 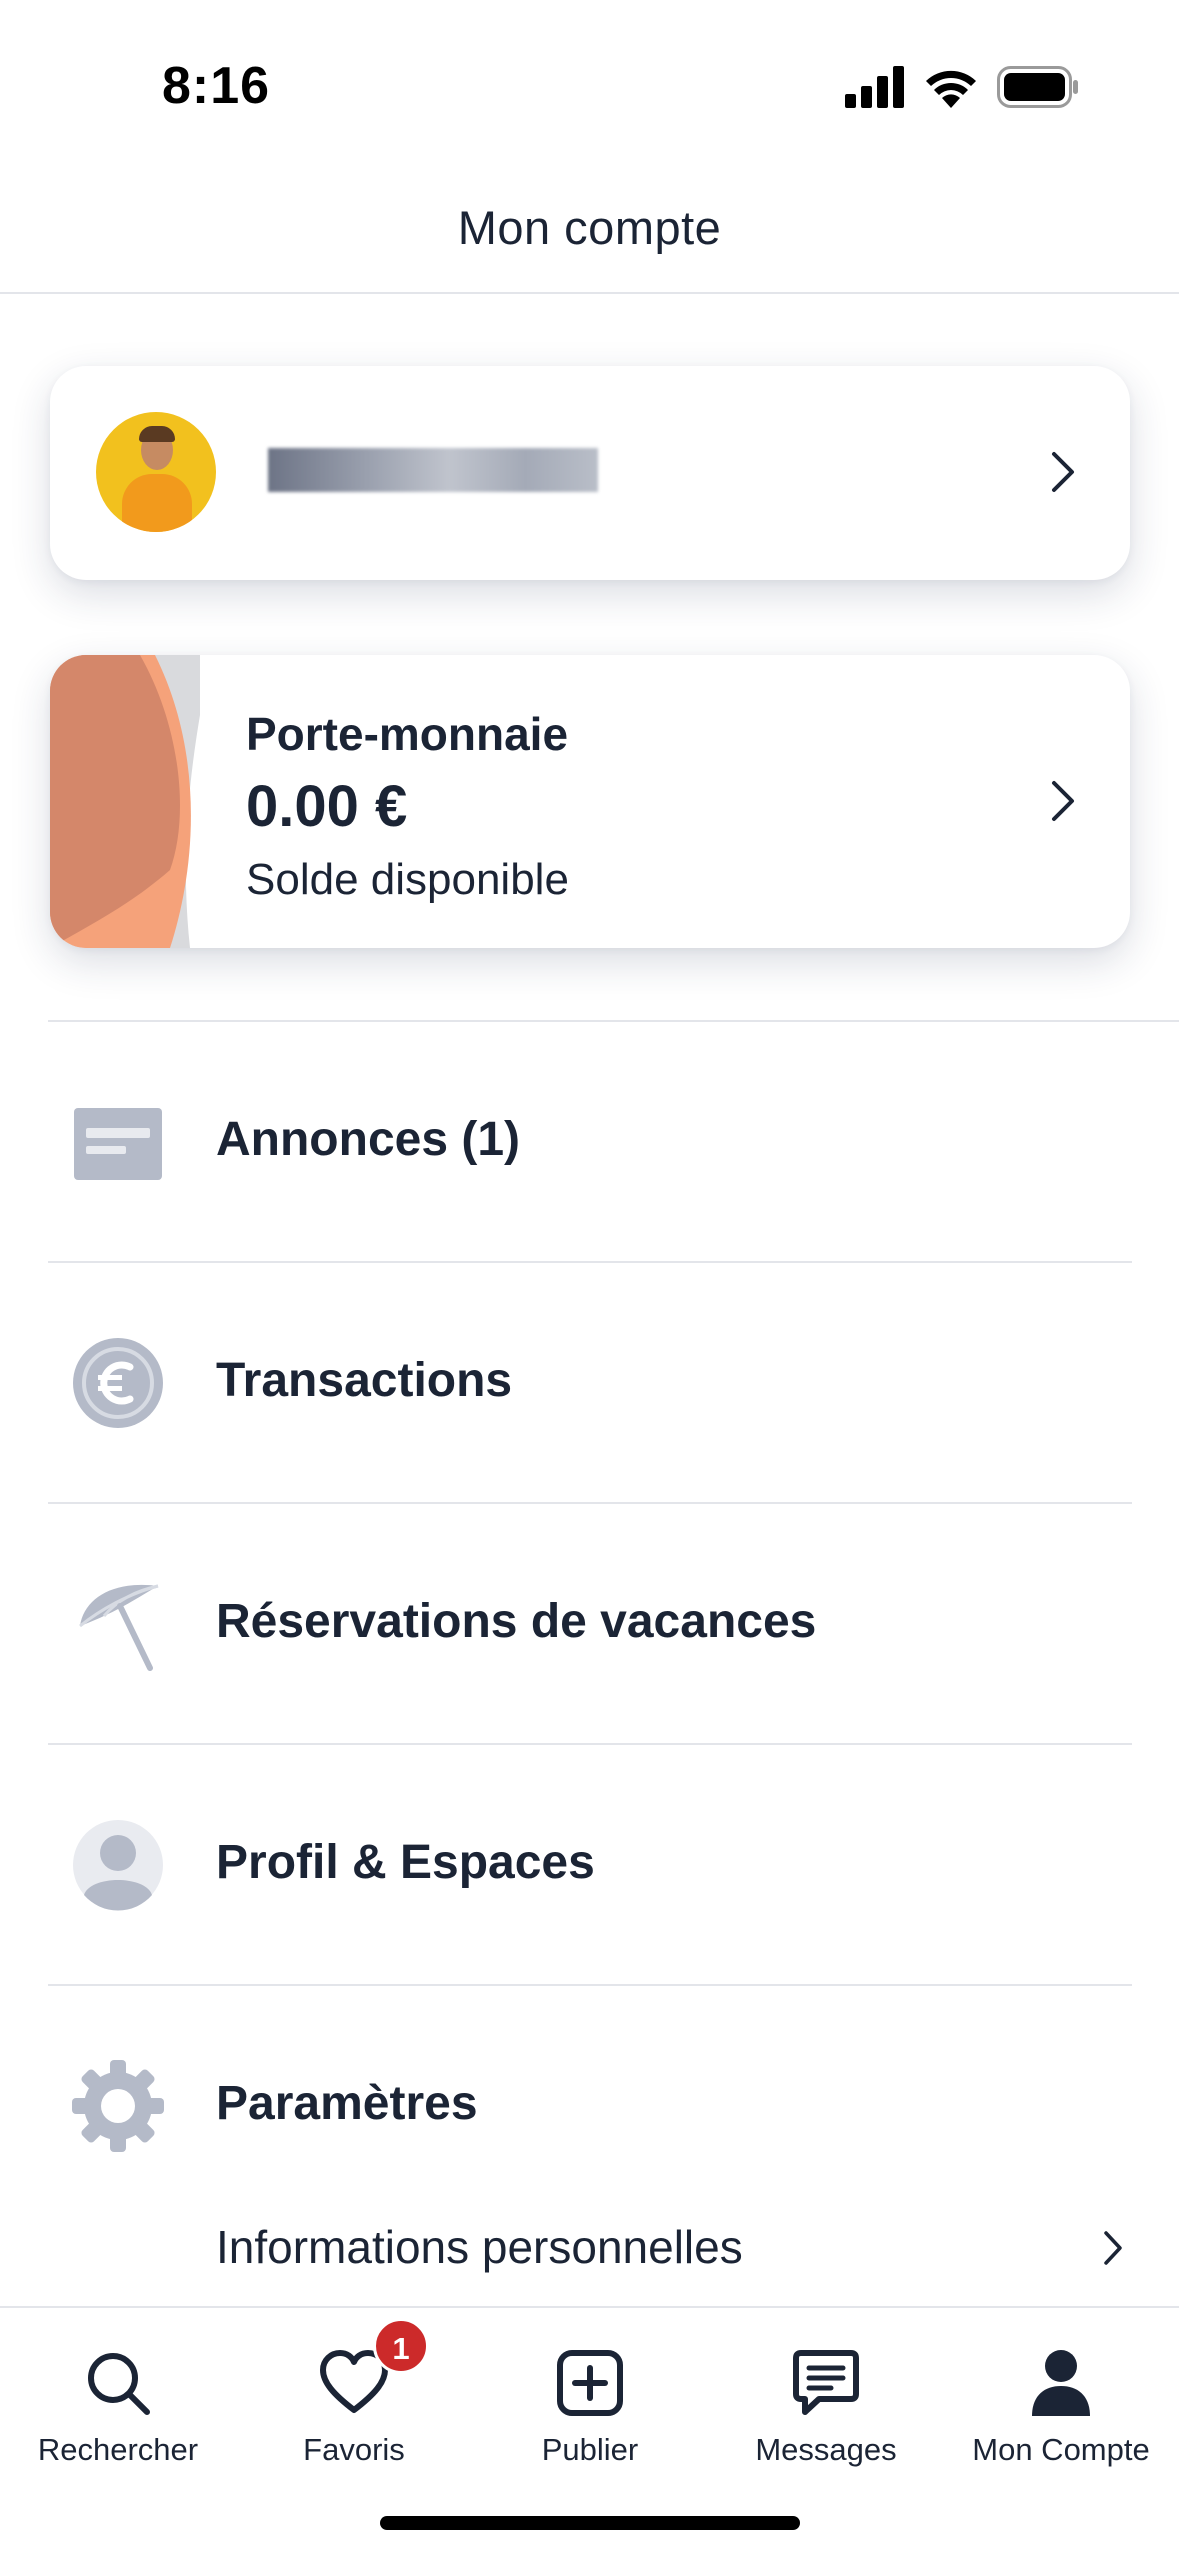 I want to click on status-time: 8:16, so click(x=216, y=86).